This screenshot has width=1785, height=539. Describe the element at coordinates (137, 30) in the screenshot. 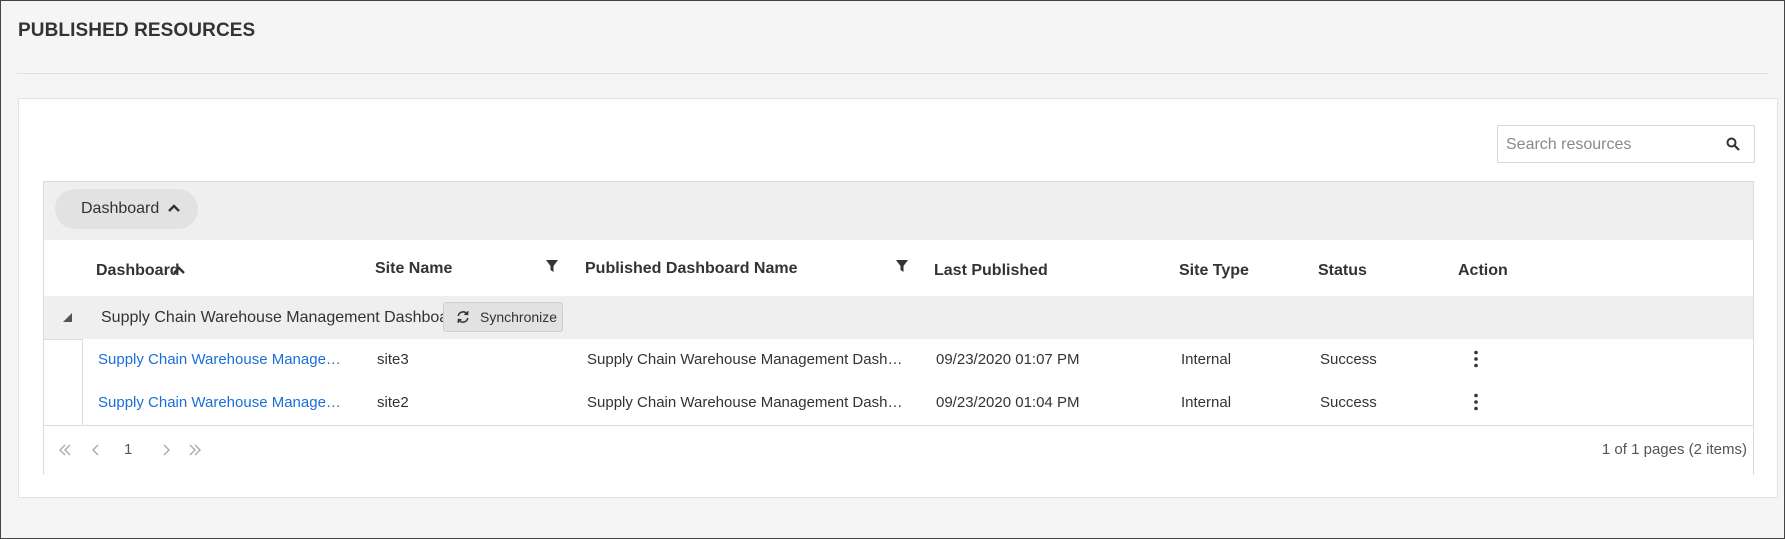

I see `page-title: PUBLISHED RESOURCES` at that location.